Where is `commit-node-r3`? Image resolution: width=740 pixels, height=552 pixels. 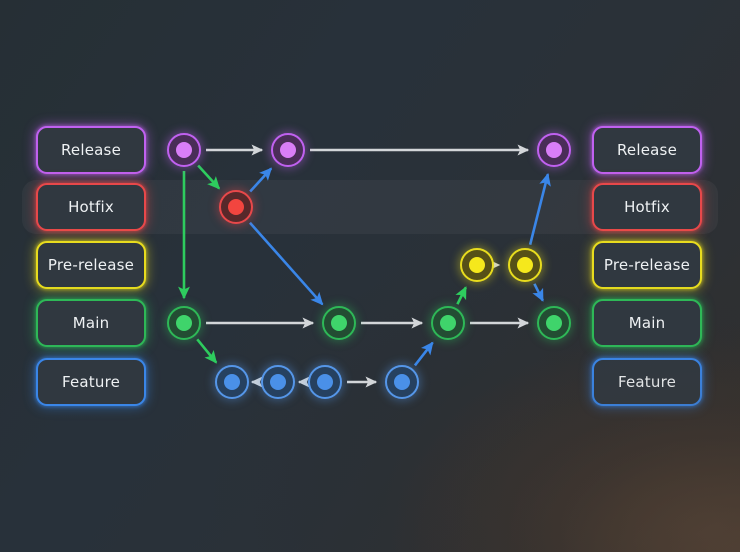
commit-node-r3 is located at coordinates (554, 150).